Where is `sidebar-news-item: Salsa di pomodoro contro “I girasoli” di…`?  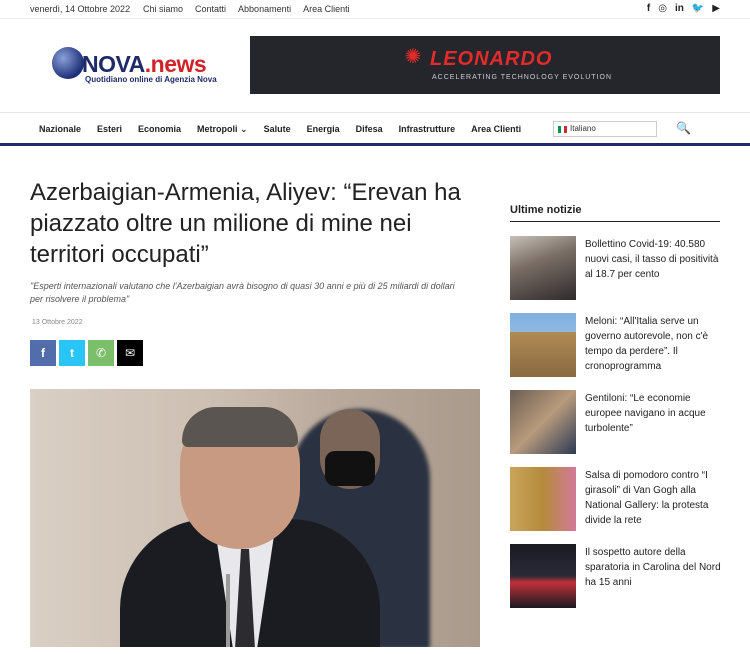
sidebar-news-item: Salsa di pomodoro contro “I girasoli” di… is located at coordinates (615, 500).